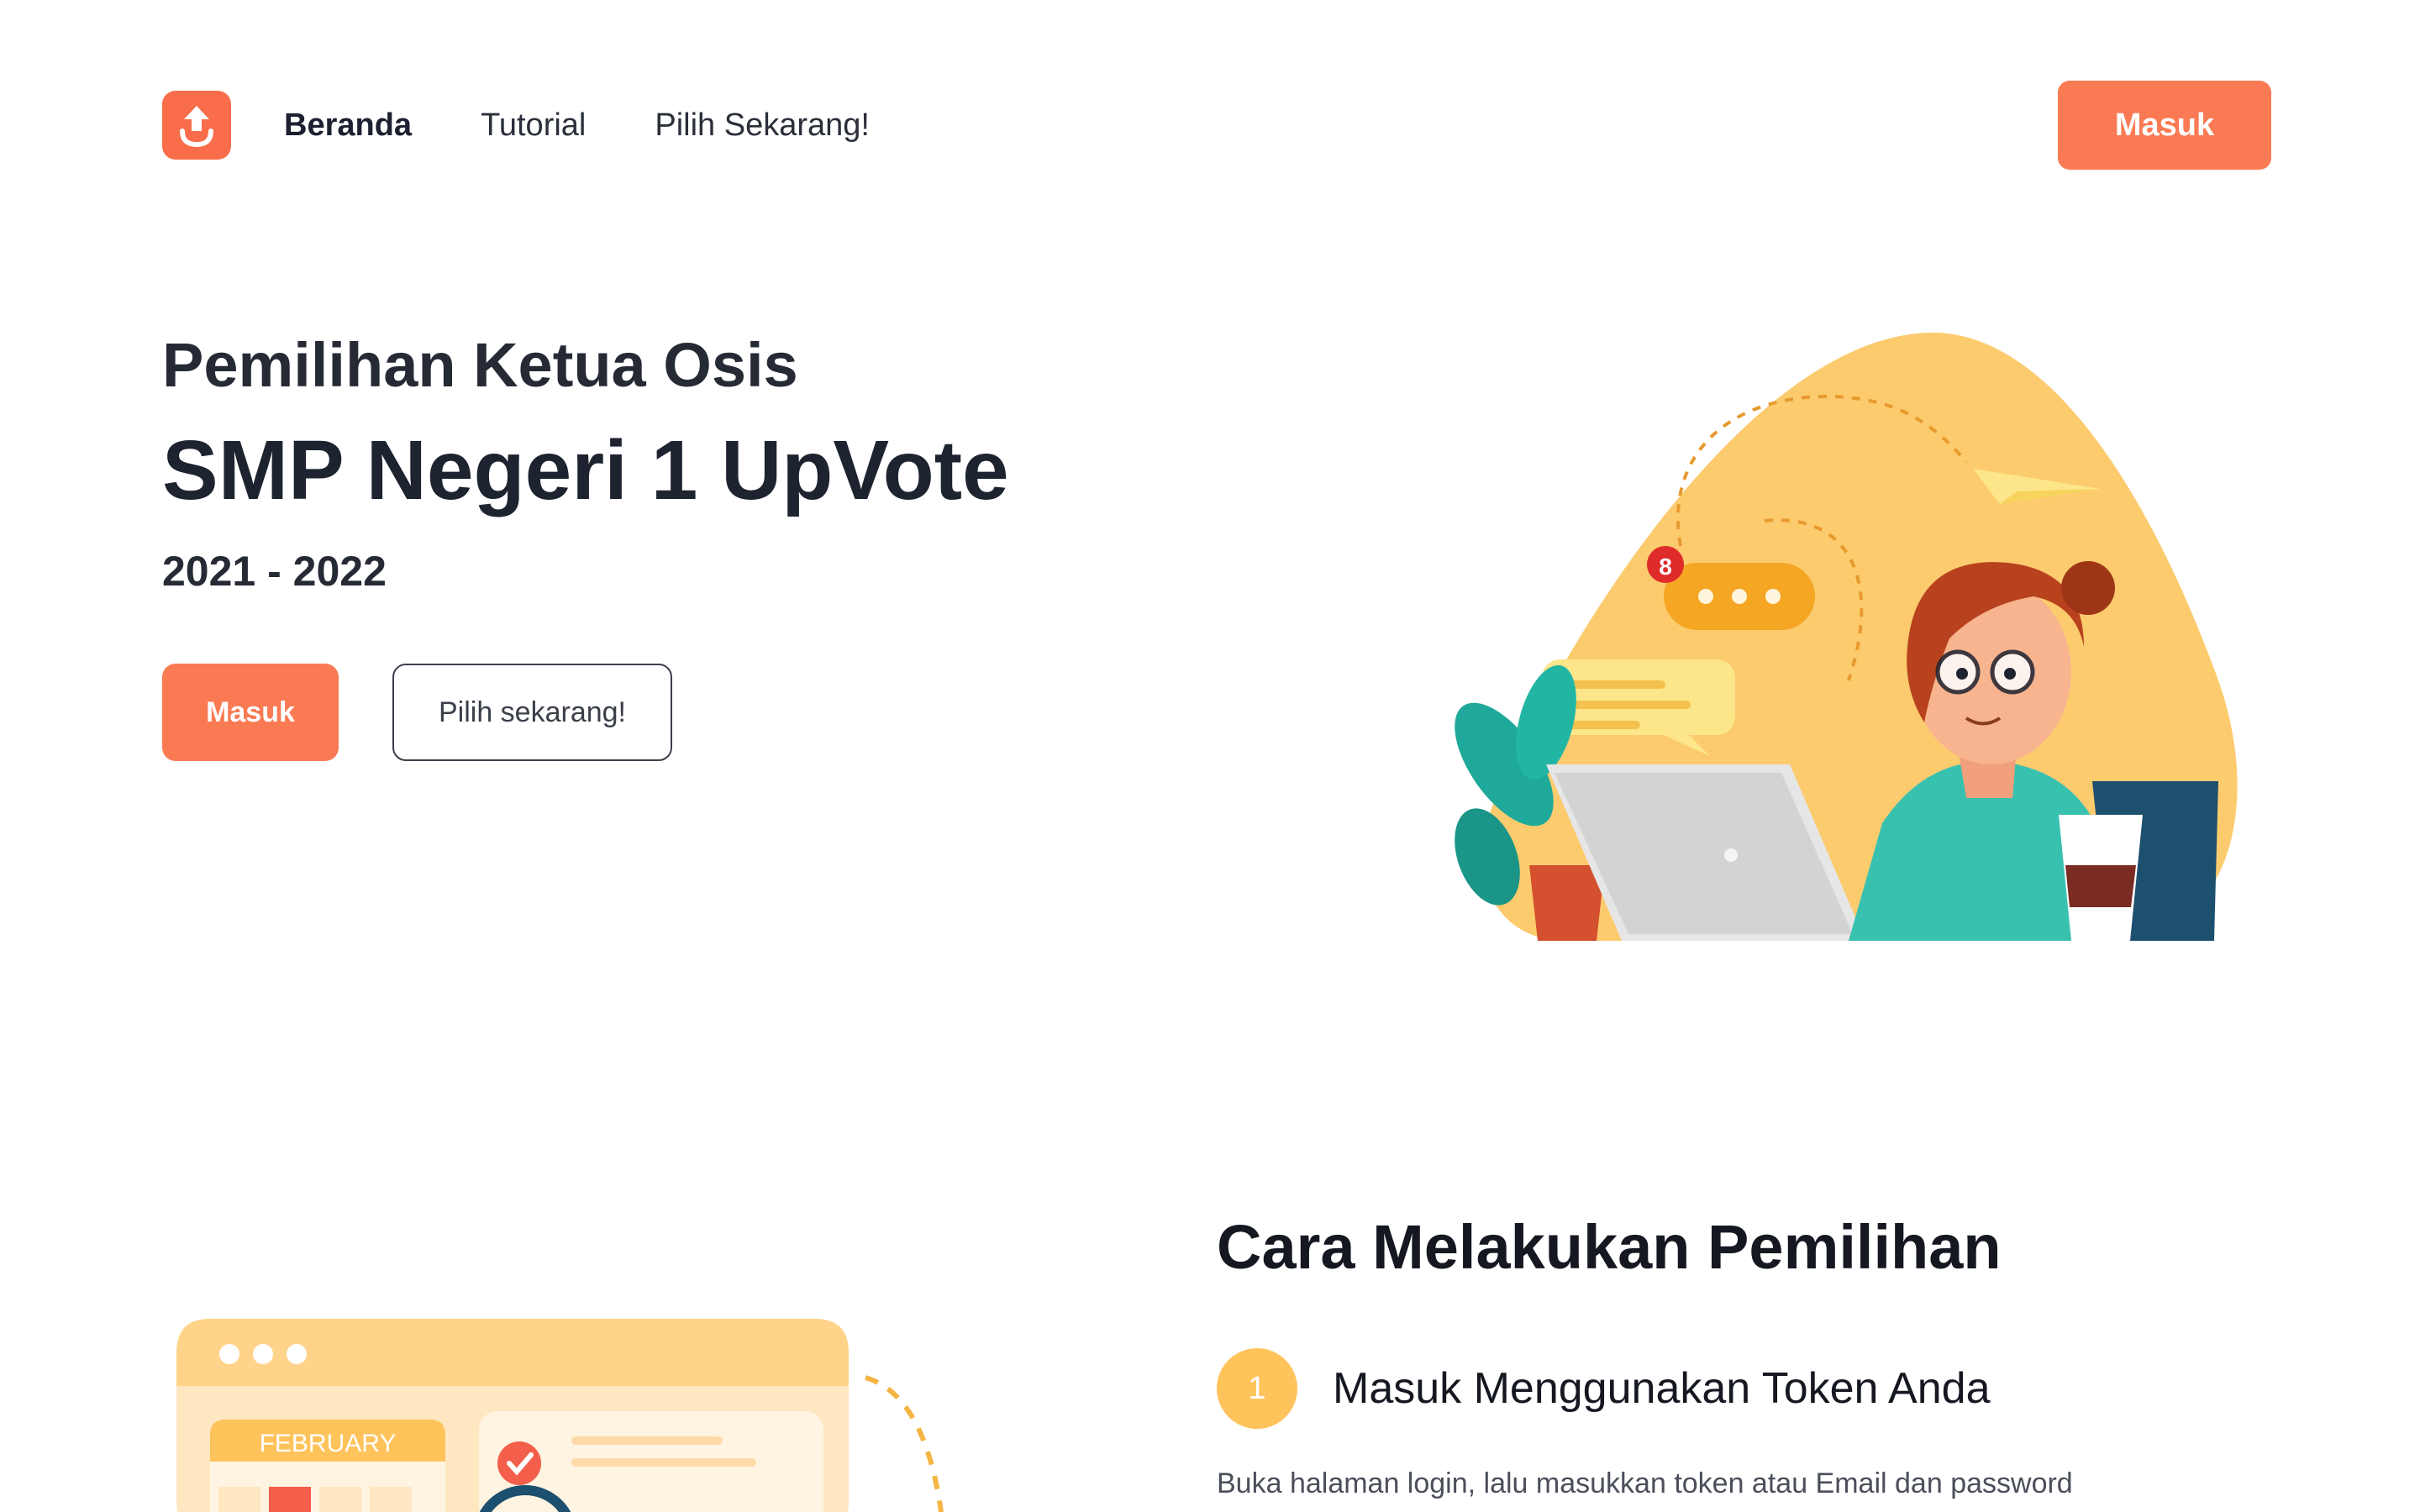 The width and height of the screenshot is (2420, 1512). I want to click on upvote-logo-icon, so click(196, 125).